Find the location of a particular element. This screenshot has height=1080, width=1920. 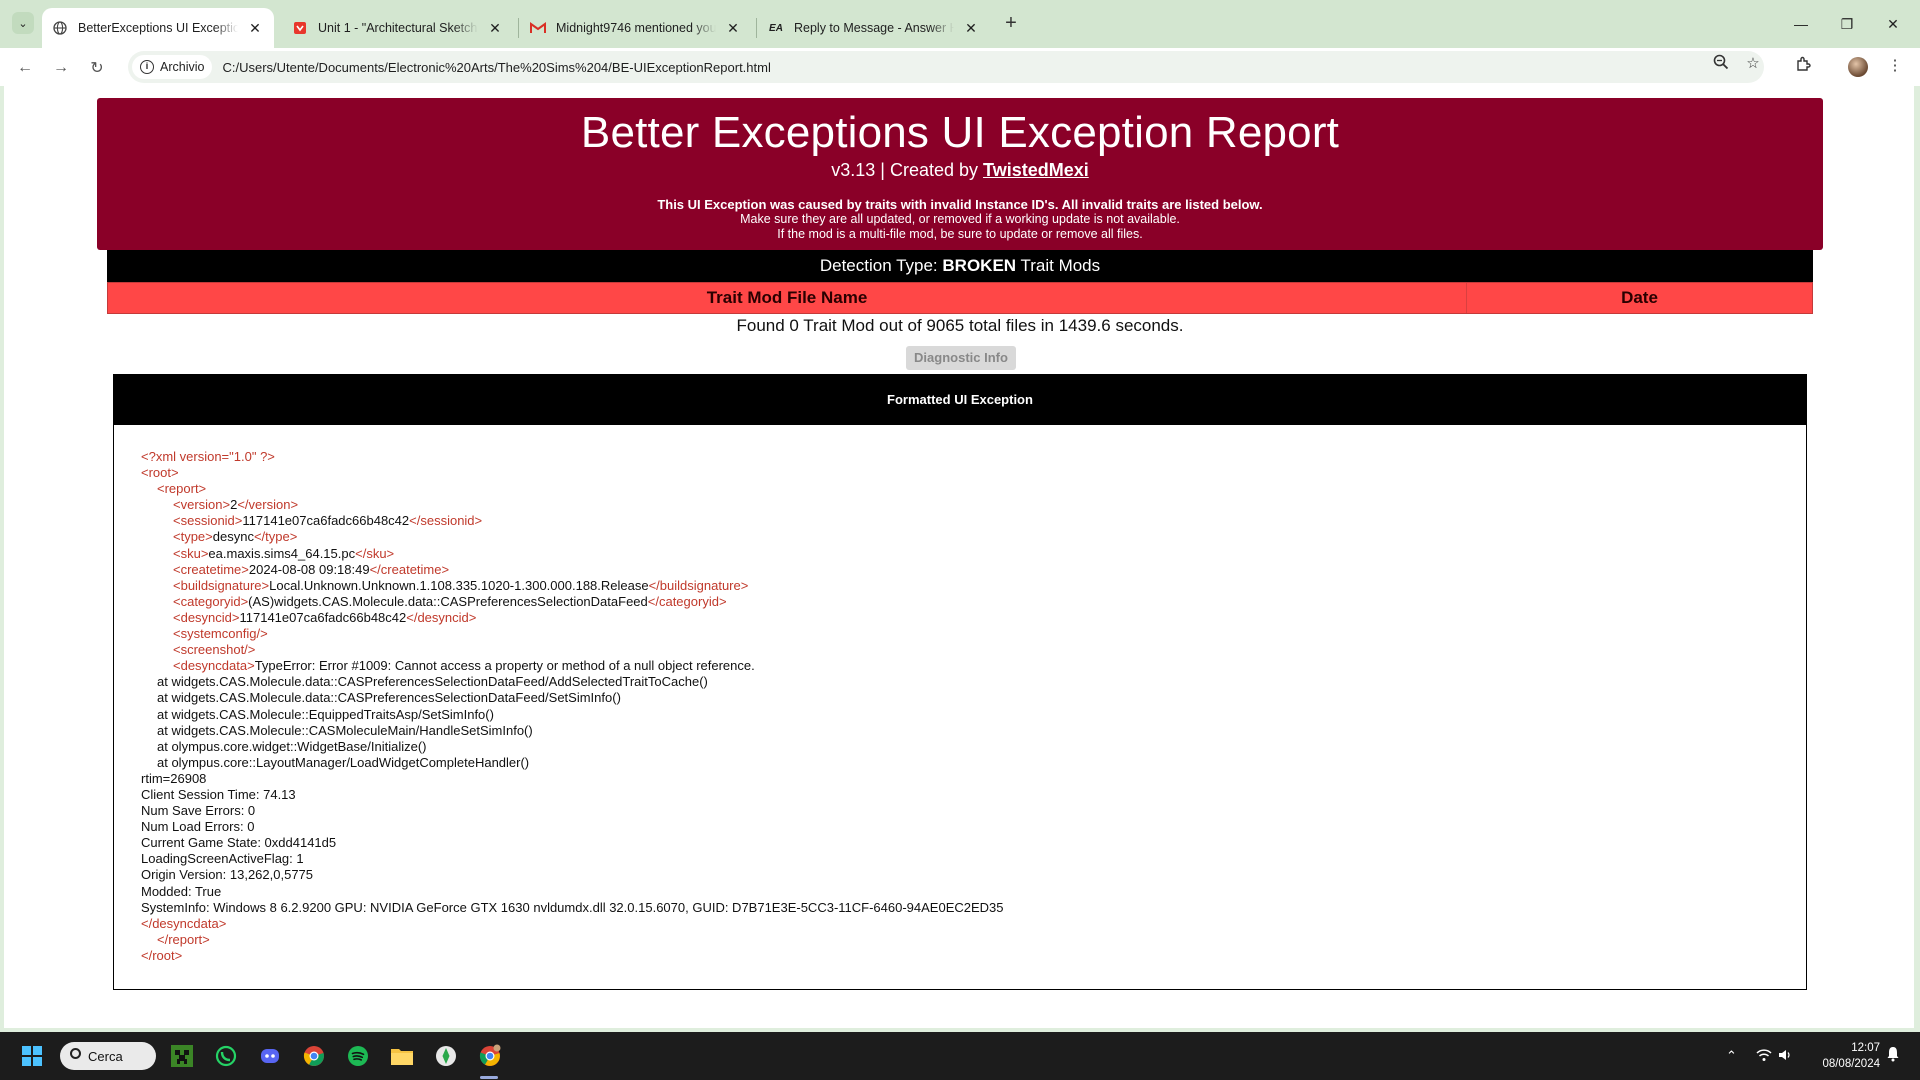

tab-title: Midnight9746 mentioned you on is located at coordinates (636, 28).